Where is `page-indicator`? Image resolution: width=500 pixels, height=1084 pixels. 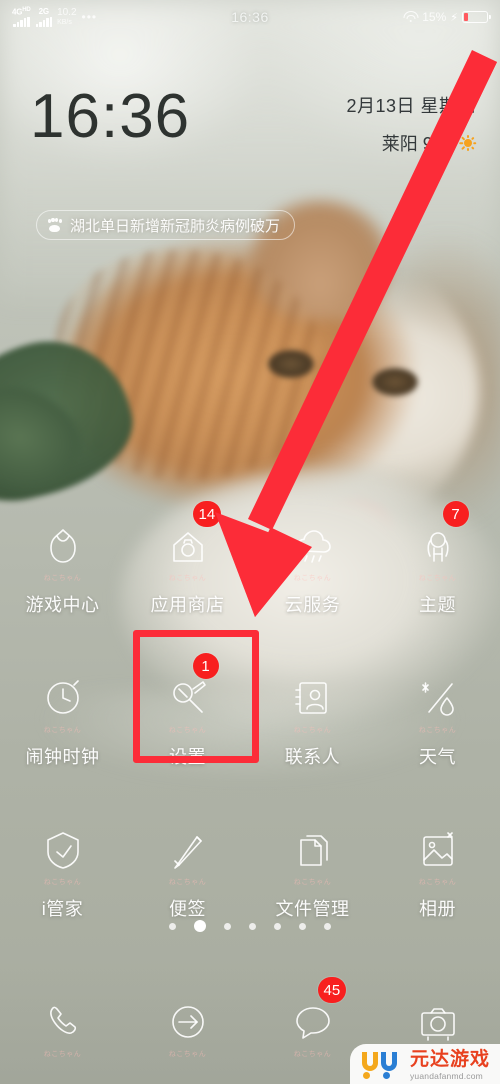 page-indicator is located at coordinates (250, 926).